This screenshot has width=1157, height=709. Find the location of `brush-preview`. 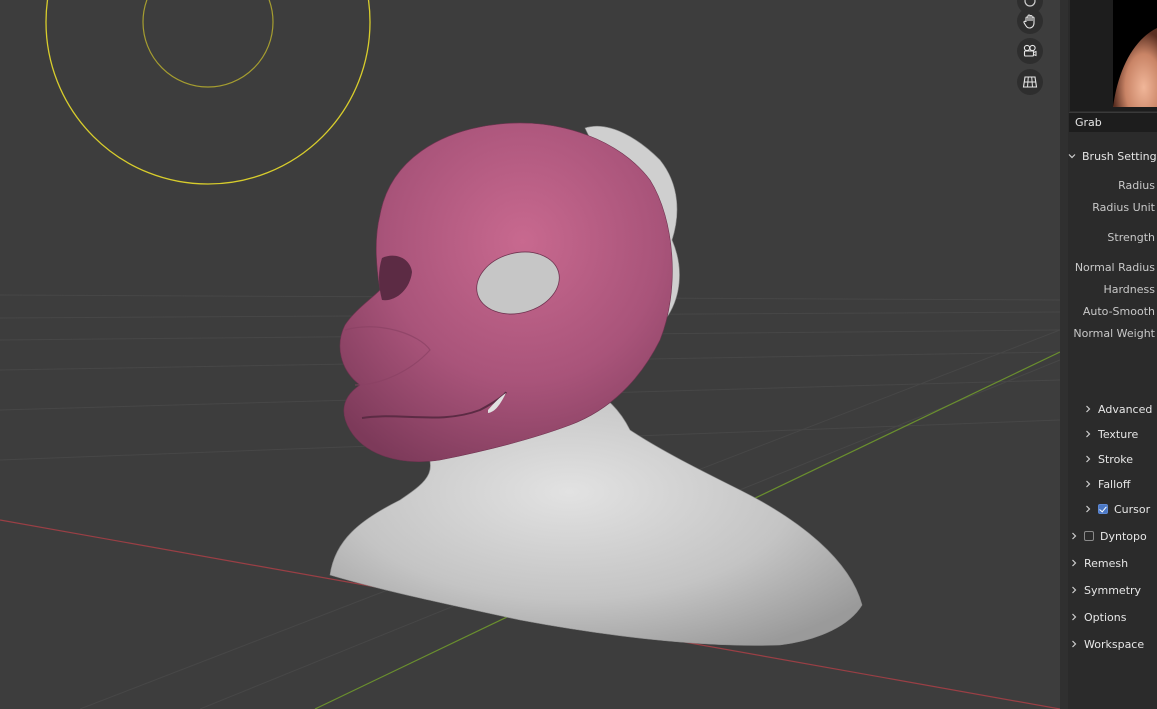

brush-preview is located at coordinates (1113, 55).